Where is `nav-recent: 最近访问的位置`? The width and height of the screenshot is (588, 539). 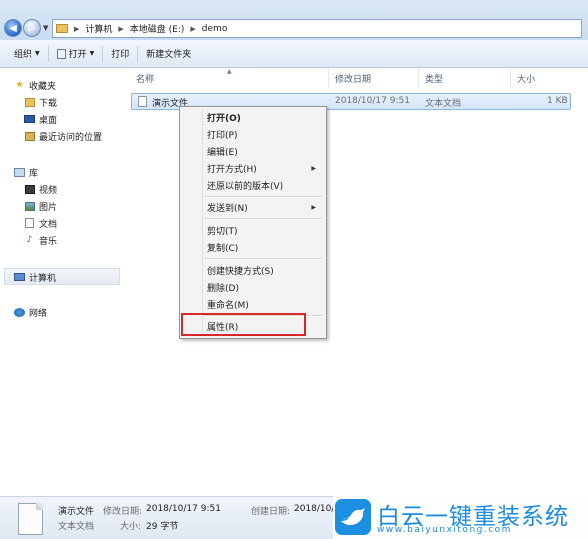 nav-recent: 最近访问的位置 is located at coordinates (63, 136).